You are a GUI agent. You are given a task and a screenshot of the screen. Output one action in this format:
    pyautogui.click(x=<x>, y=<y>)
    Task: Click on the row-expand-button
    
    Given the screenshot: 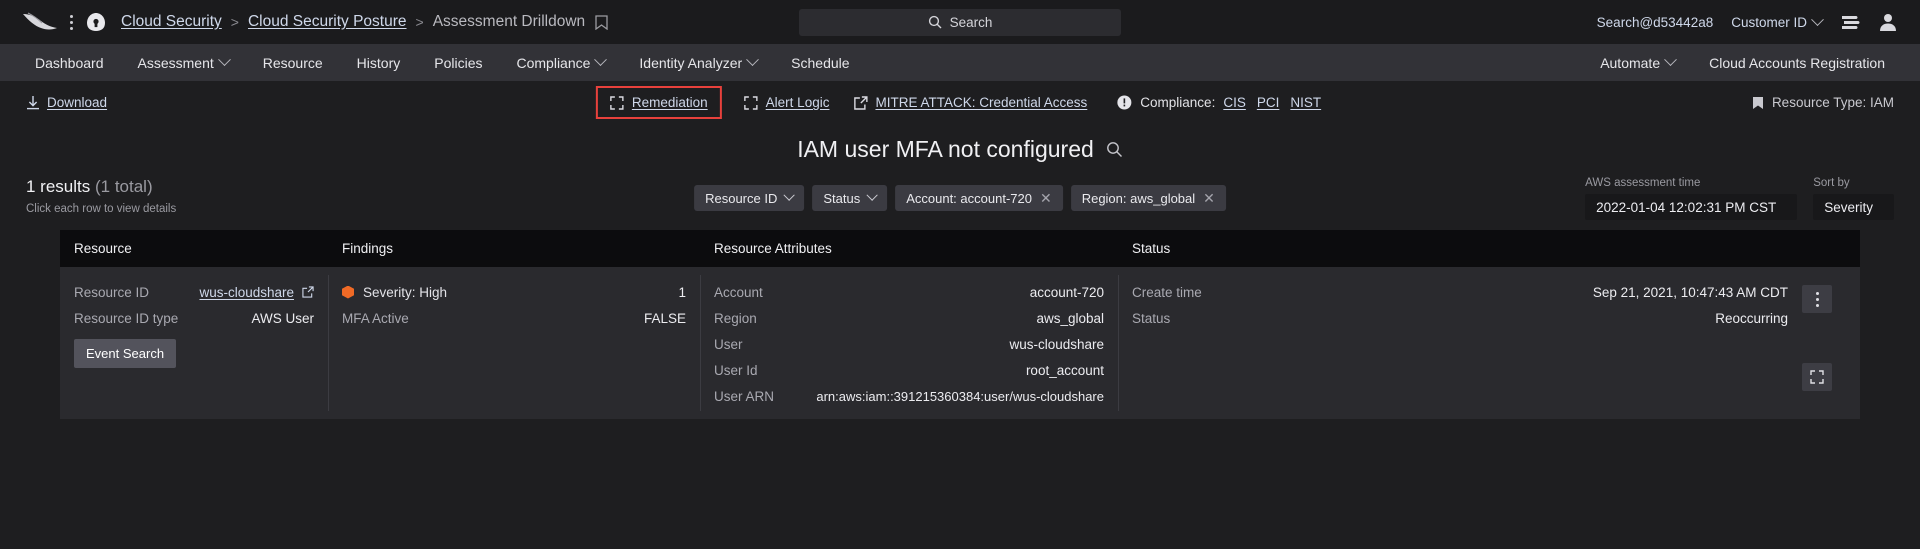 What is the action you would take?
    pyautogui.click(x=1817, y=377)
    